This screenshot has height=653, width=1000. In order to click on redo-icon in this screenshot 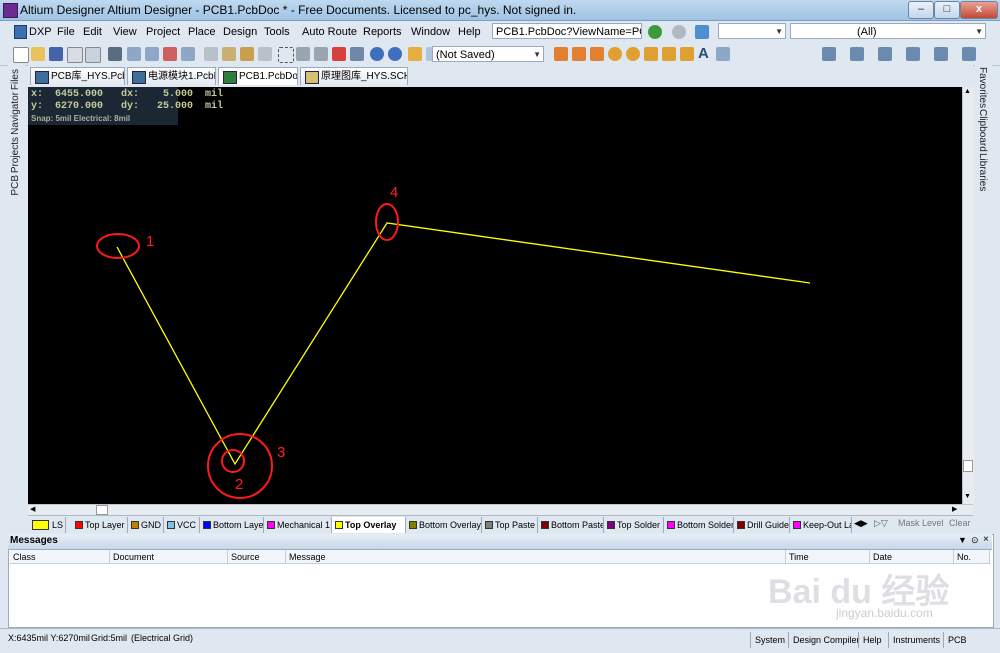, I will do `click(395, 54)`.